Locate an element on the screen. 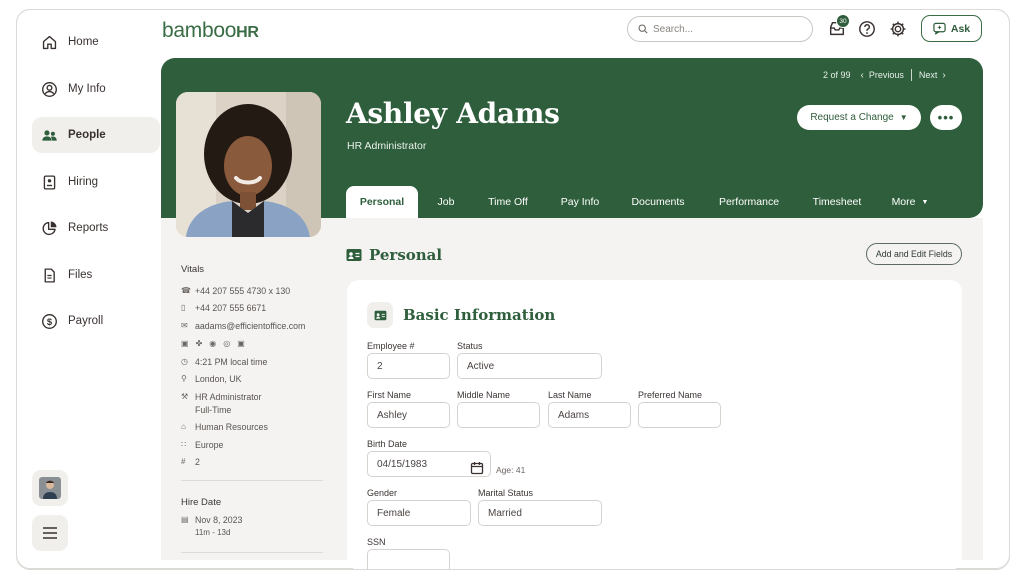 The image size is (1024, 579). gender-select: Female is located at coordinates (419, 513).